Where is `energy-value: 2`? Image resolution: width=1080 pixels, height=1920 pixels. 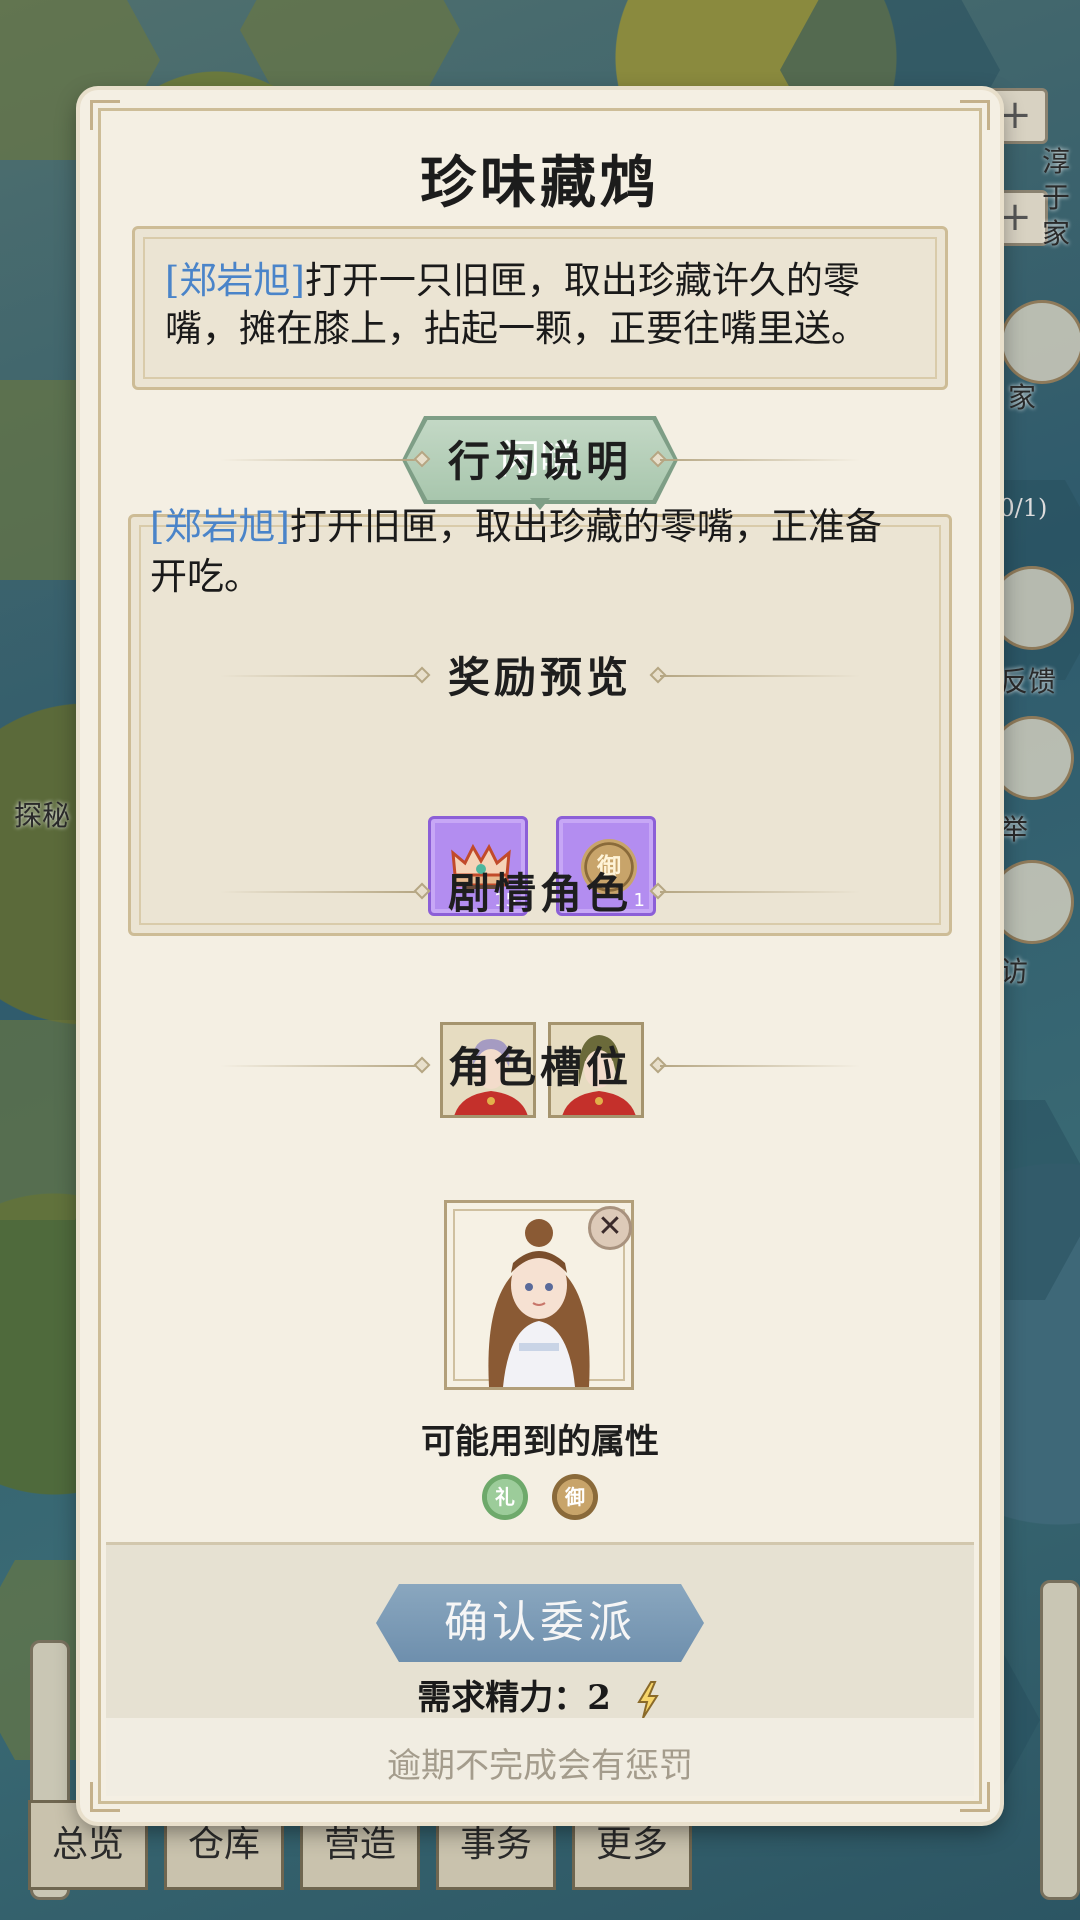
energy-value: 2 is located at coordinates (599, 1698).